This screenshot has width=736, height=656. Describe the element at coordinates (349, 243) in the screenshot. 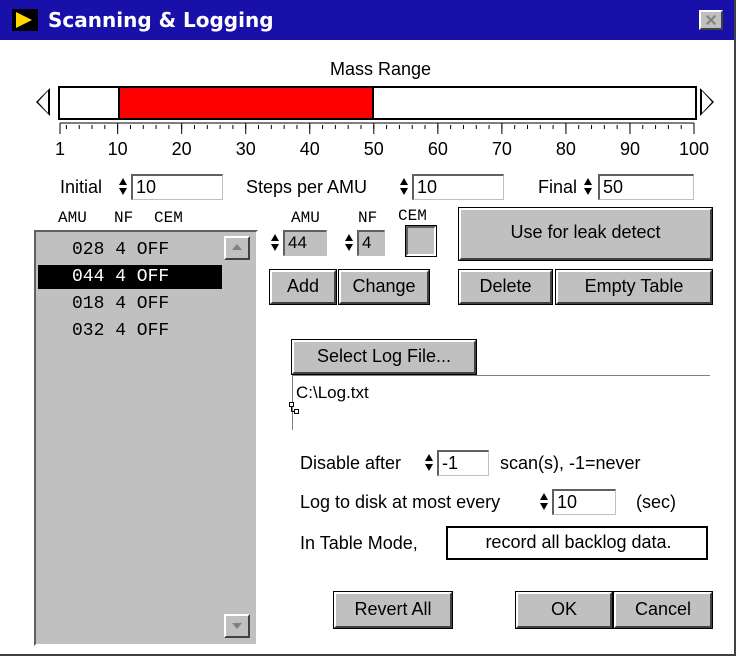

I see `nf-spinner-icon` at that location.